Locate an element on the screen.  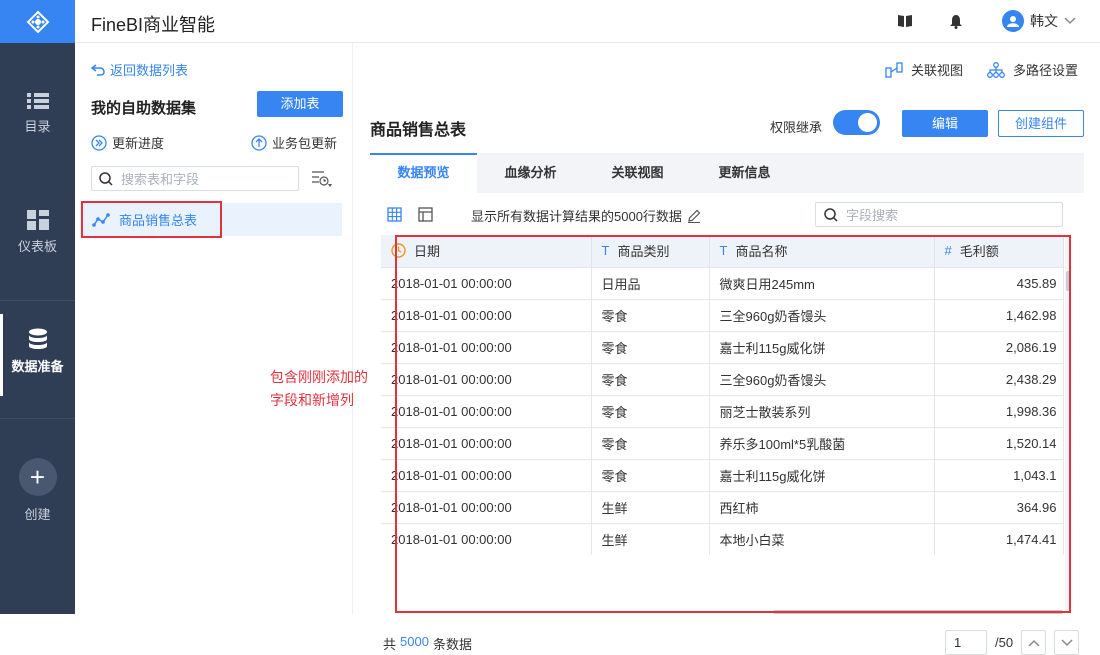
business-package-update-link: 业务包更新 is located at coordinates (294, 142).